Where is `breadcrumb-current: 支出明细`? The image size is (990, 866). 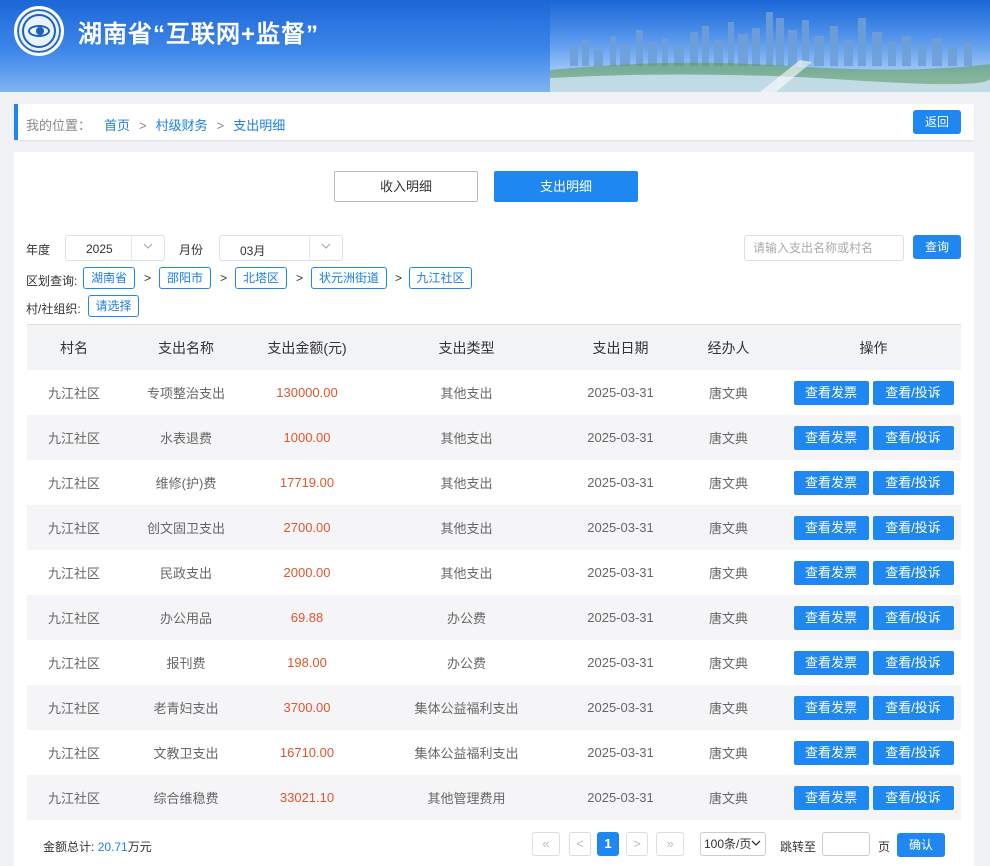 breadcrumb-current: 支出明细 is located at coordinates (259, 125).